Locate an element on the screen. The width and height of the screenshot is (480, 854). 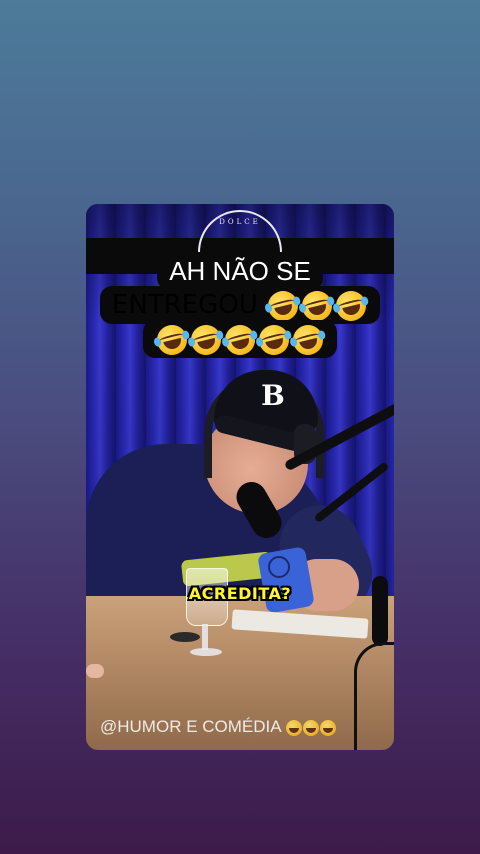
caption-text-2: ENTREGOU is located at coordinates (184, 305).